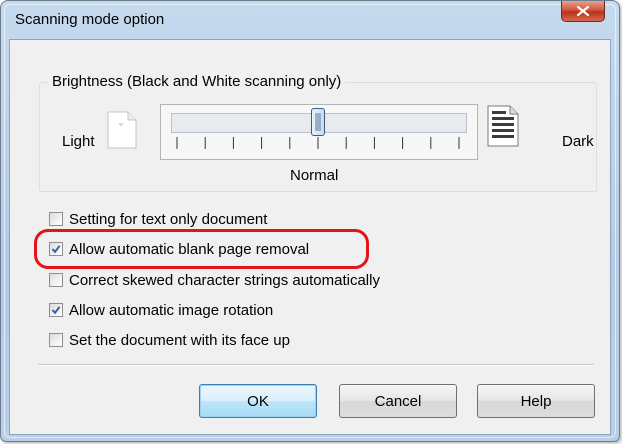  Describe the element at coordinates (168, 219) in the screenshot. I see `option-label: Setting for text only document` at that location.